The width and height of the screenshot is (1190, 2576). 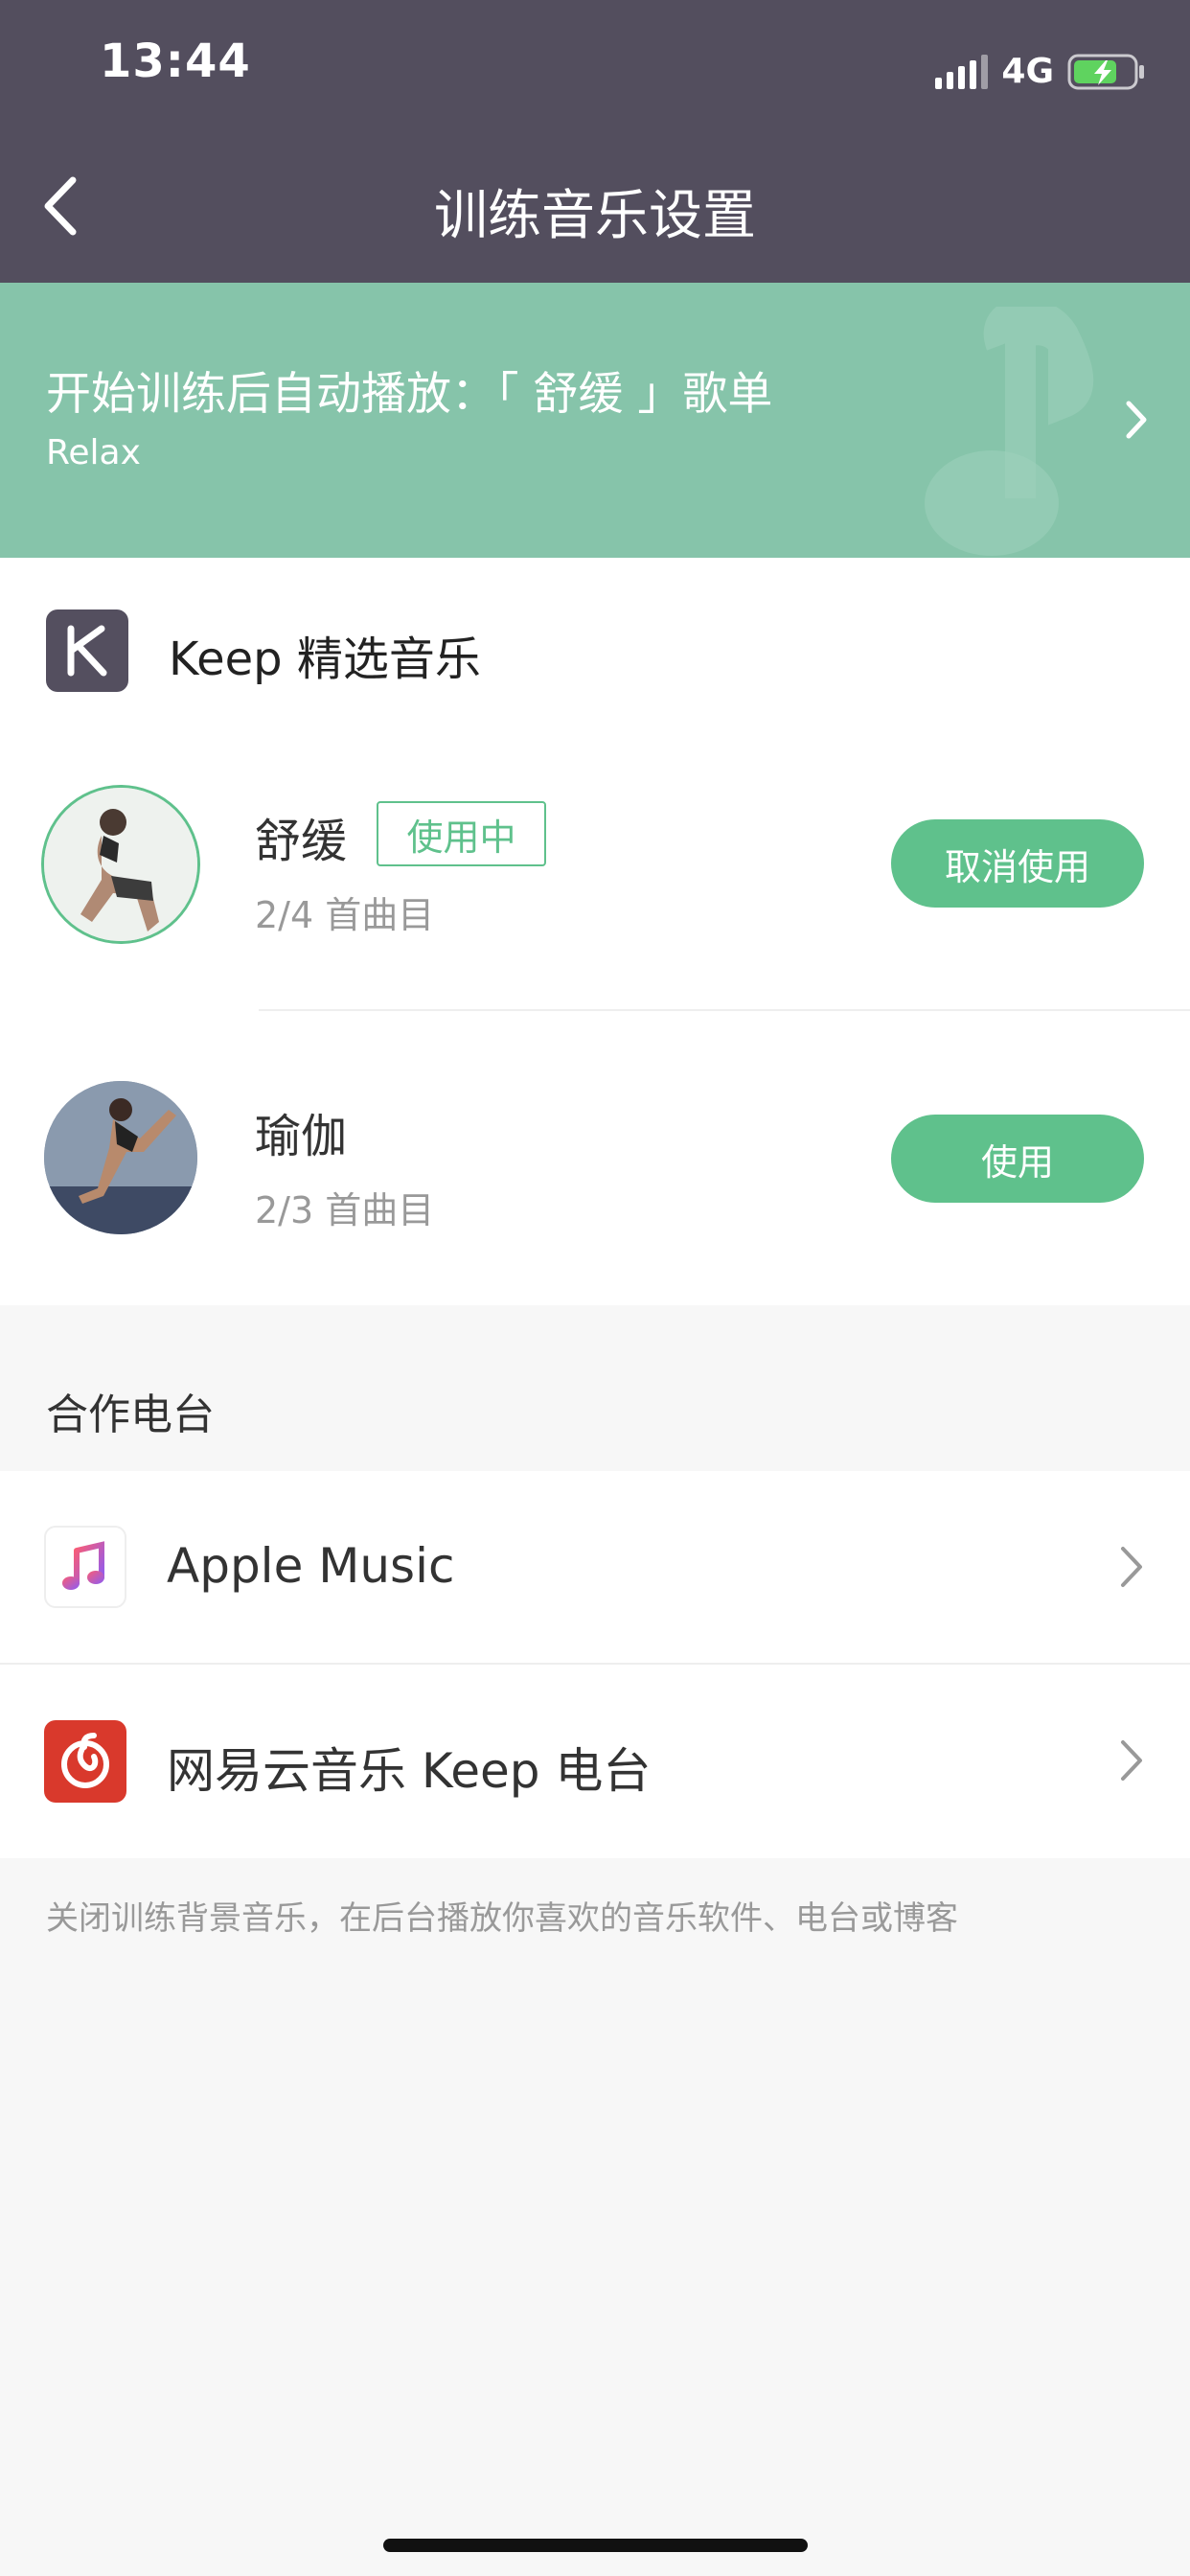 What do you see at coordinates (502, 1918) in the screenshot?
I see `footer-note: 关闭训练背景音乐，在后台播放你喜欢的音乐软件、电台或博客` at bounding box center [502, 1918].